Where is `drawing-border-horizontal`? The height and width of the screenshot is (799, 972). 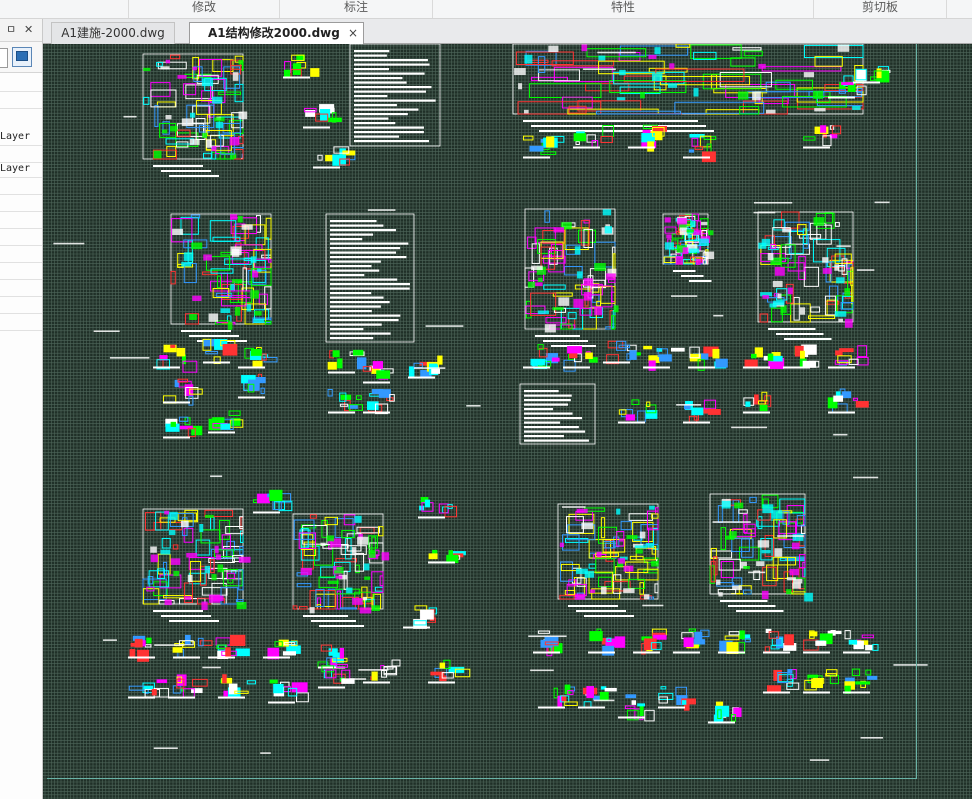 drawing-border-horizontal is located at coordinates (482, 778).